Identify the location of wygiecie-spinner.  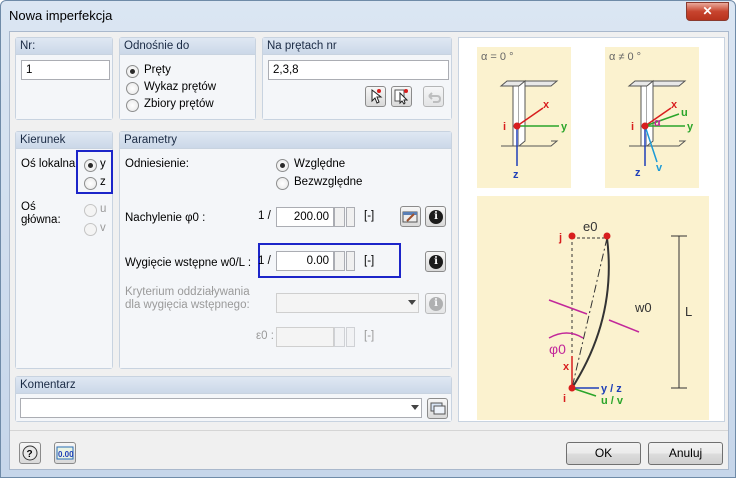
(339, 261).